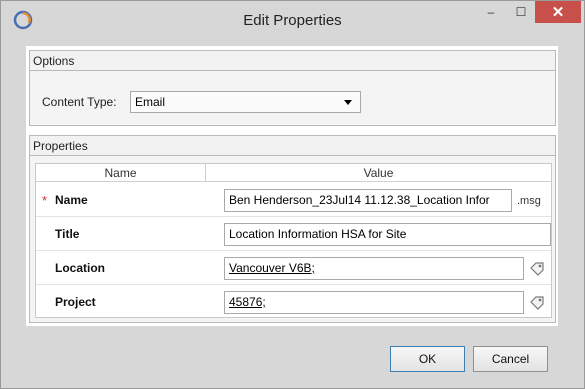 The height and width of the screenshot is (389, 585). I want to click on content-type-dropdown: Email, so click(245, 102).